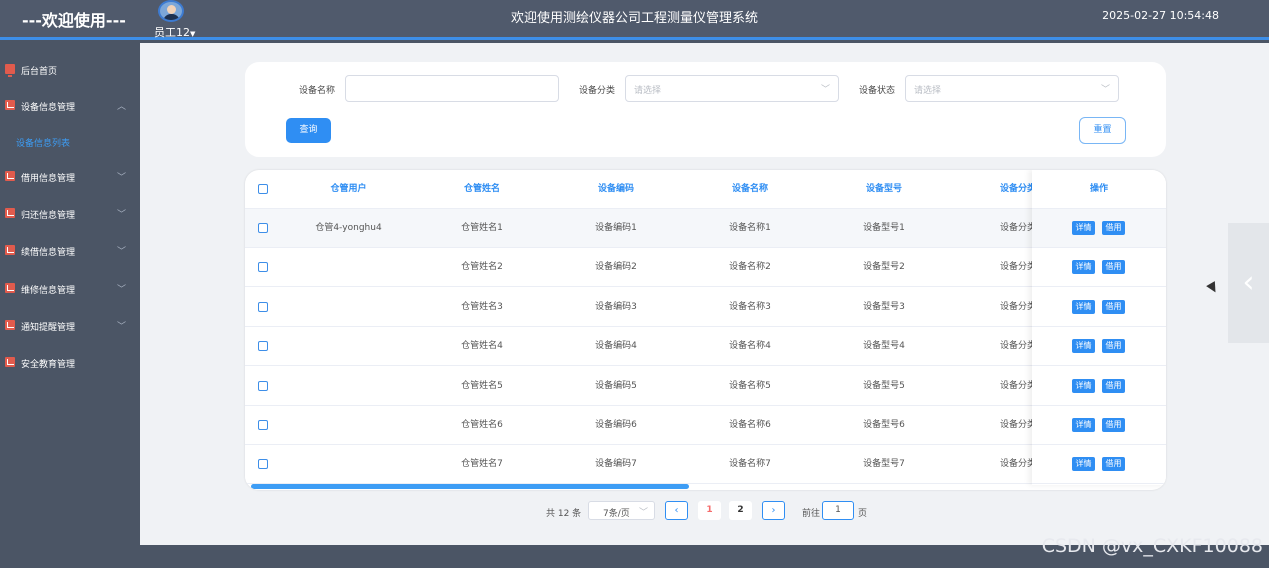  Describe the element at coordinates (70, 214) in the screenshot. I see `sidebar-item-return: 归还信息管理 ﹀` at that location.